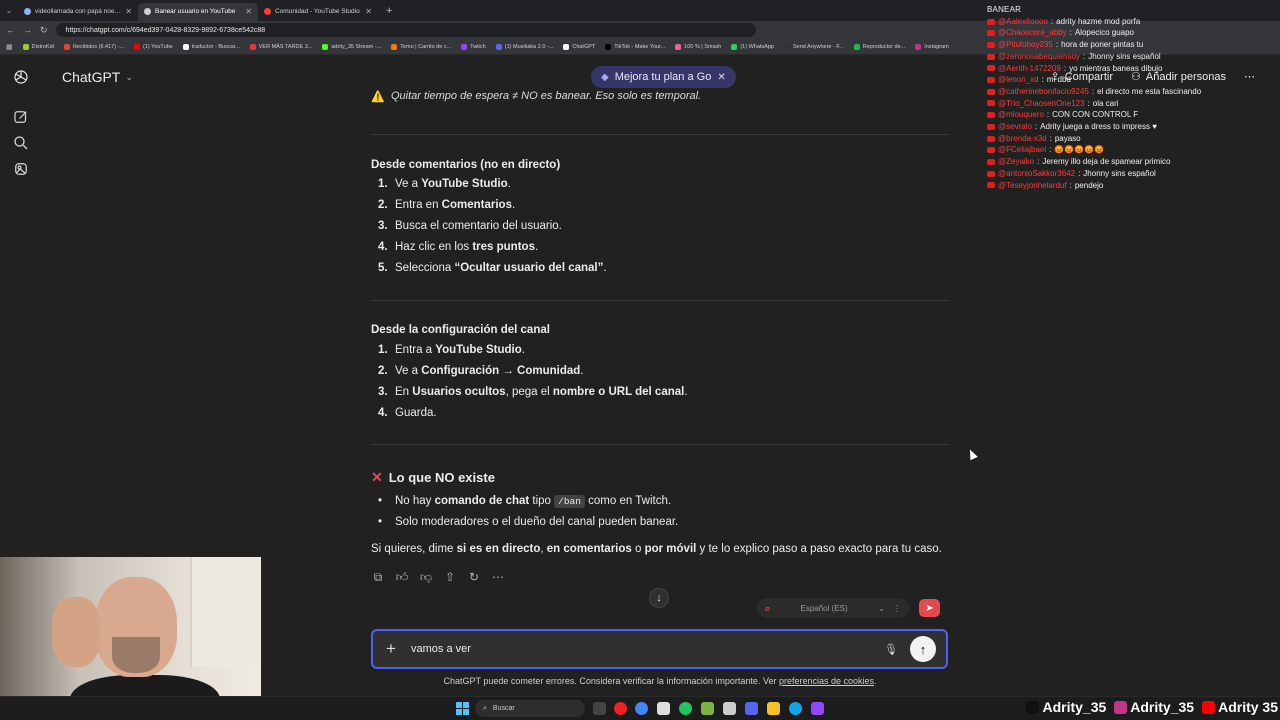 This screenshot has width=1280, height=720. I want to click on cookie-preferences-link: preferencias de cookies, so click(826, 681).